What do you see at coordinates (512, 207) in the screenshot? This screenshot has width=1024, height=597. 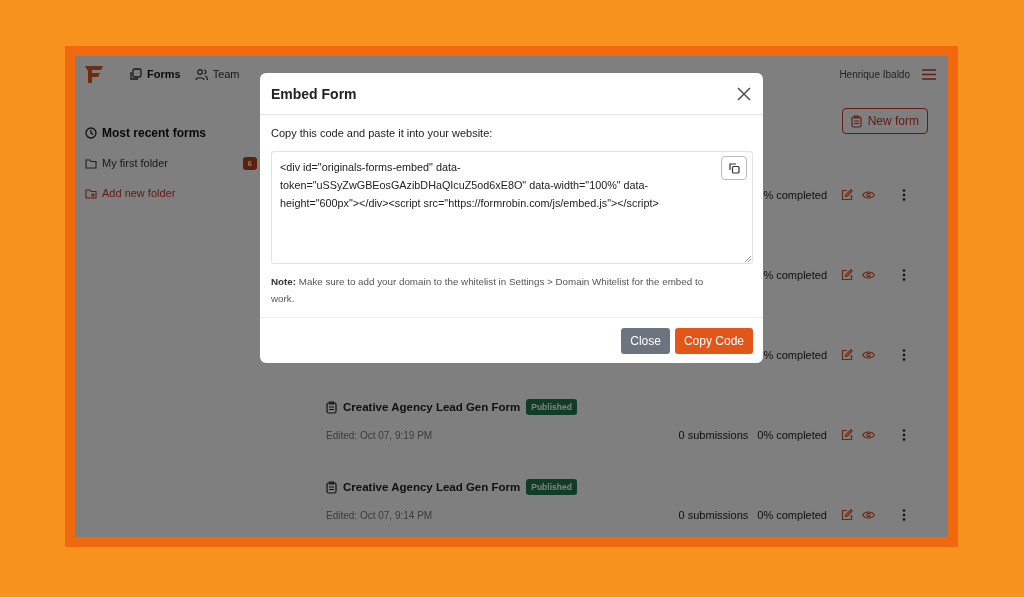 I see `code-field: <div id="originals-forms-embed" data-token="uSSyZwGBEosGAzibDHaQIcuZ5od6xE8O" data-width="100%" data-height="600px"></div><script src="https://formrobin.com/js/embed.js"></script>` at bounding box center [512, 207].